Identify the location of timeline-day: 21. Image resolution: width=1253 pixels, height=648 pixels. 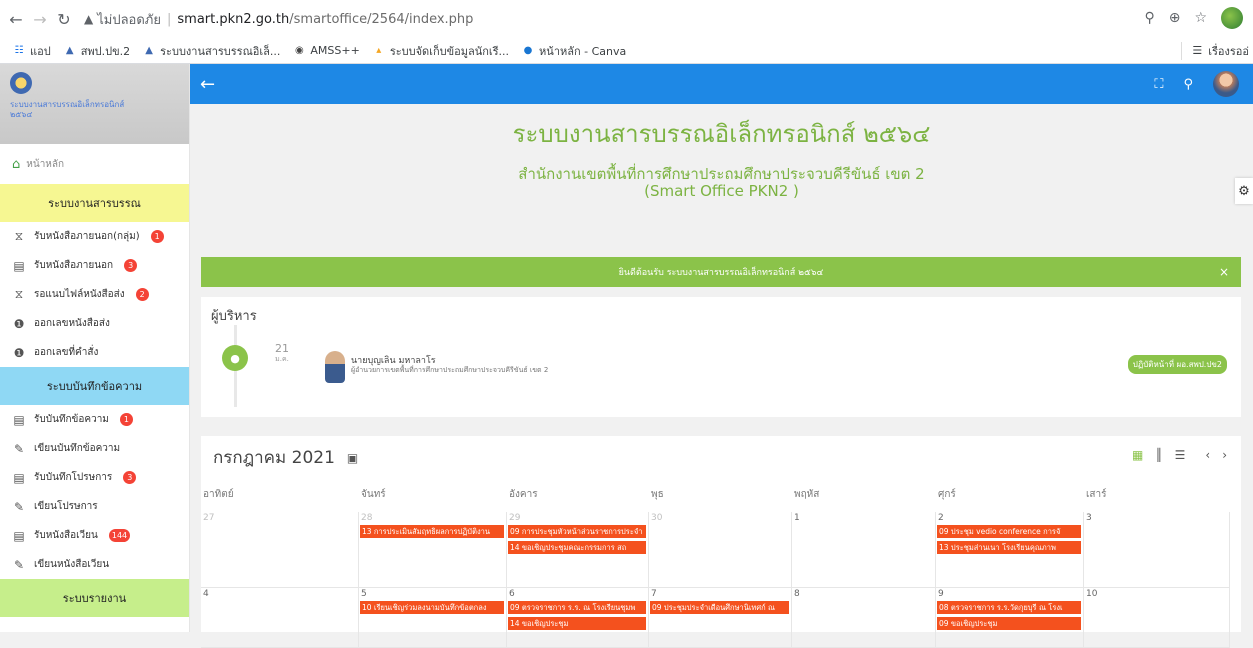
(282, 348).